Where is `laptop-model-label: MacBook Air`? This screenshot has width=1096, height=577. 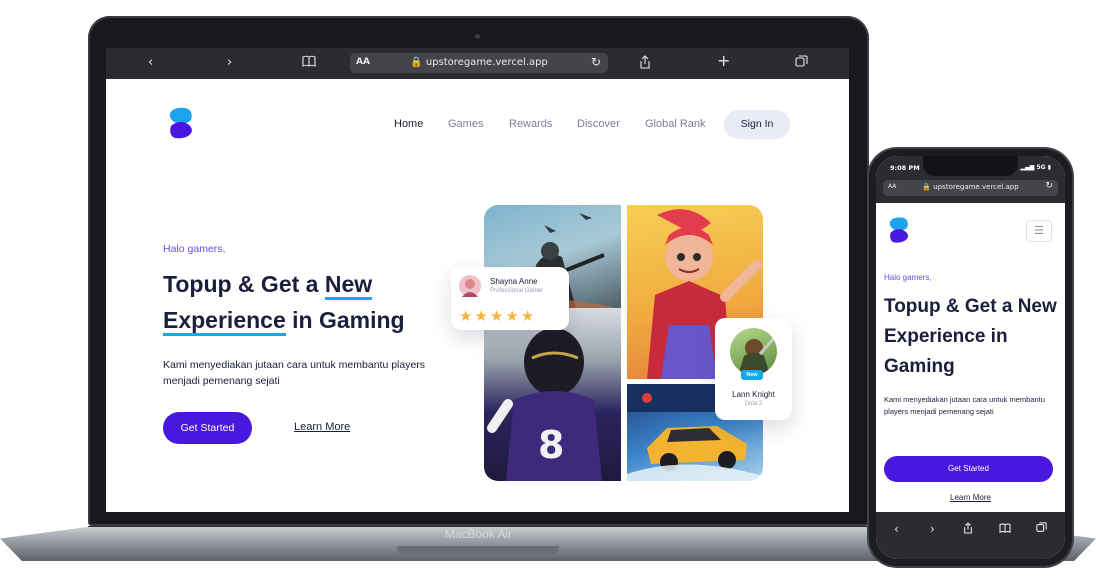
laptop-model-label: MacBook Air is located at coordinates (478, 534).